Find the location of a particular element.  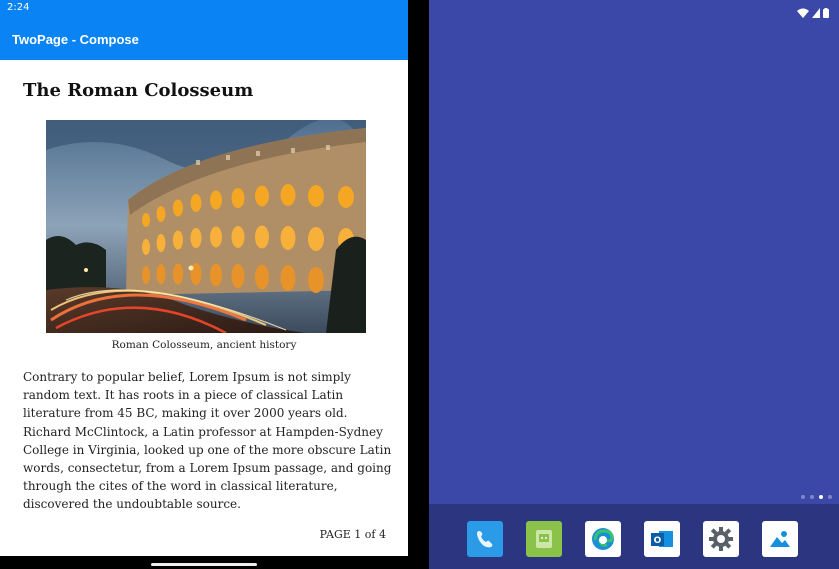

app-title: TwoPage - Compose is located at coordinates (75, 39).